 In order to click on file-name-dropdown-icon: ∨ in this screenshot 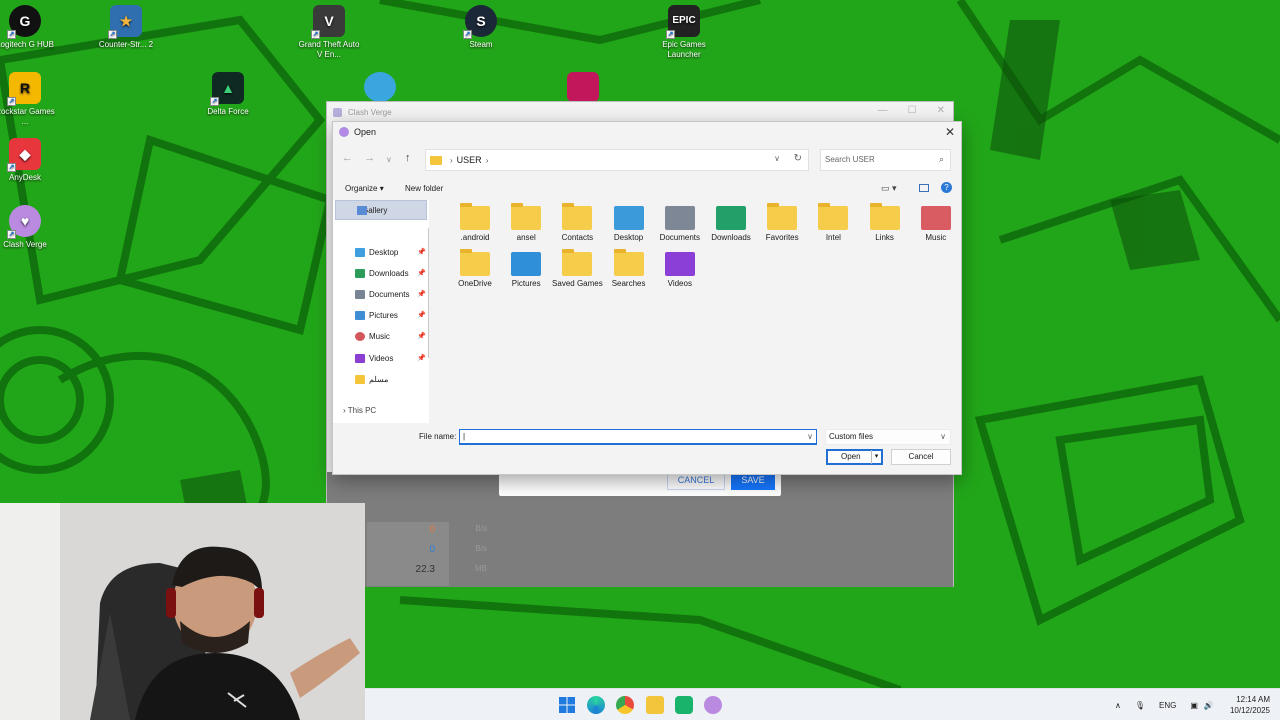, I will do `click(810, 436)`.